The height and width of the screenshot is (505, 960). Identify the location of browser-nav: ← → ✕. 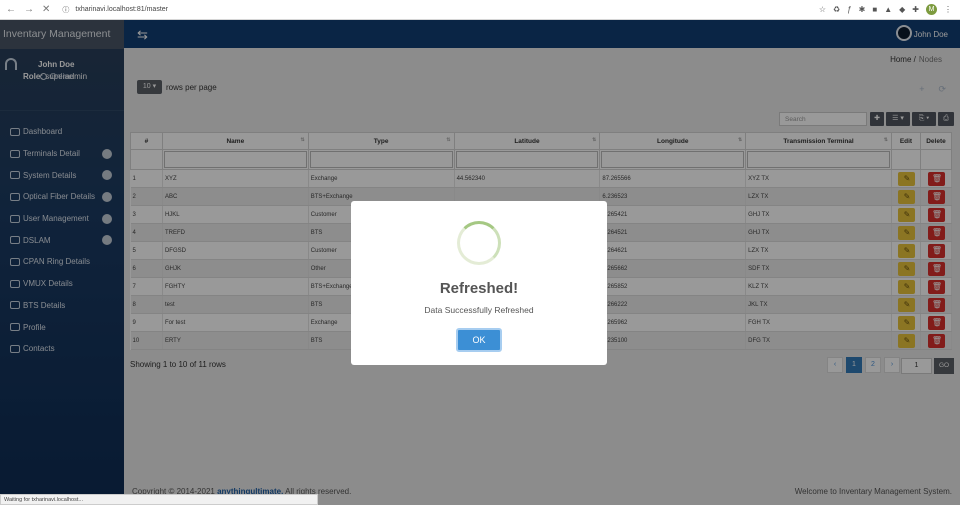
(25, 9).